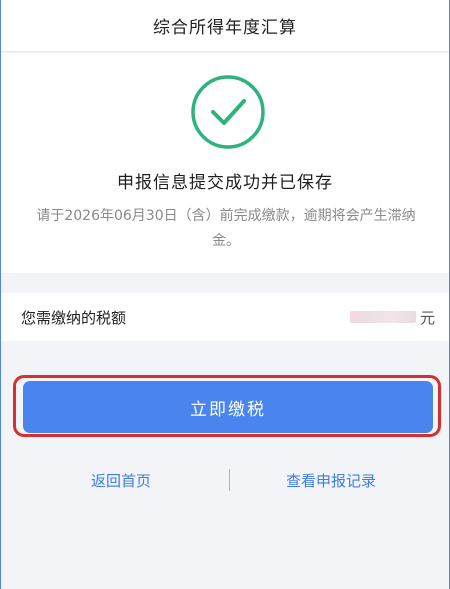 The image size is (450, 589). What do you see at coordinates (427, 317) in the screenshot?
I see `tax-amount-unit: 元` at bounding box center [427, 317].